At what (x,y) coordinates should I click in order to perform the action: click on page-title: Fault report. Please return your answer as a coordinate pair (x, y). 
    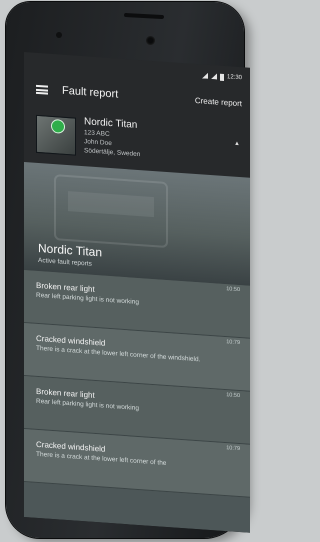
    Looking at the image, I should click on (90, 92).